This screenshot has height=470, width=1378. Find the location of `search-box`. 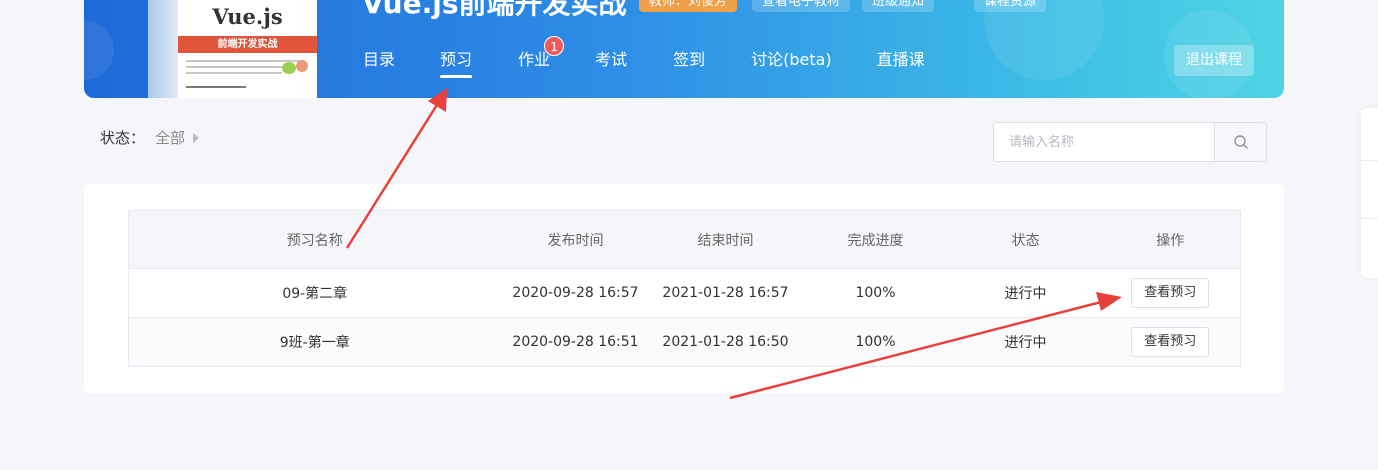

search-box is located at coordinates (1130, 142).